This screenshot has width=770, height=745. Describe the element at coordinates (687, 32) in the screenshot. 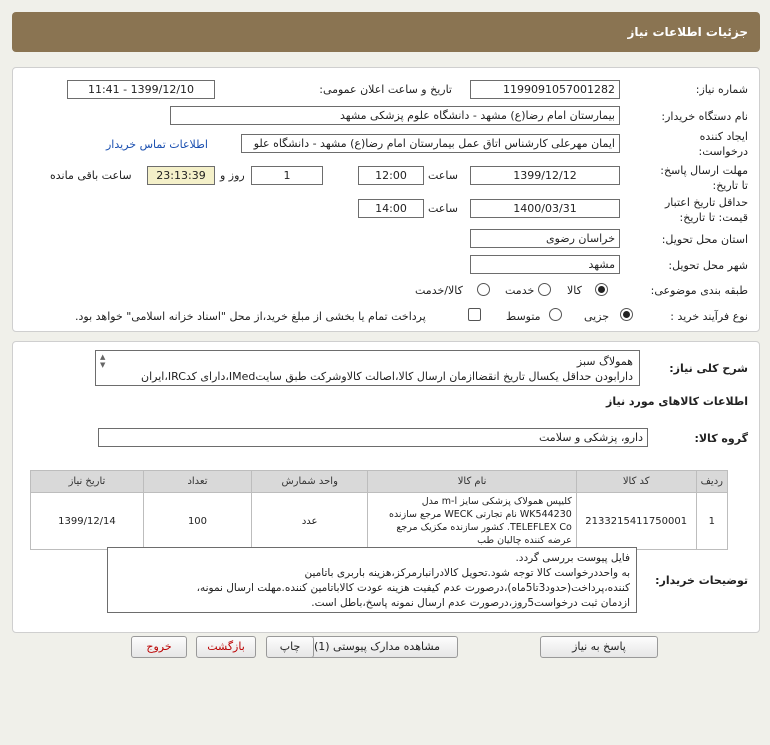

I see `page-title: جزئیات اطلاعات نیاز` at that location.